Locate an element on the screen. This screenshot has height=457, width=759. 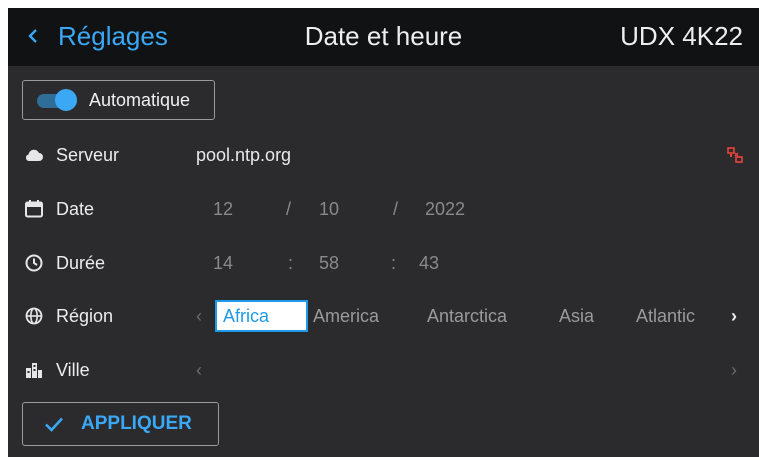
city-next-arrow: › is located at coordinates (734, 370).